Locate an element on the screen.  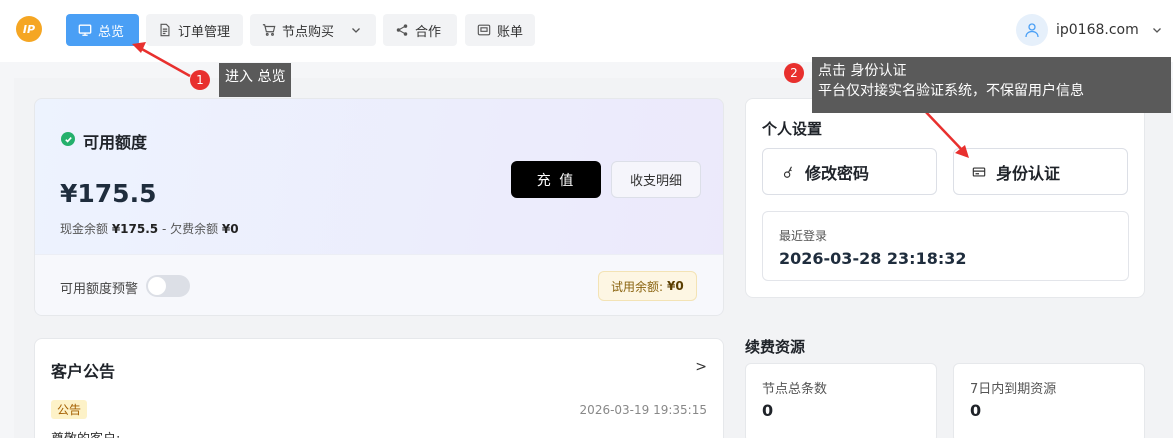
trial-value: ¥0 is located at coordinates (675, 286).